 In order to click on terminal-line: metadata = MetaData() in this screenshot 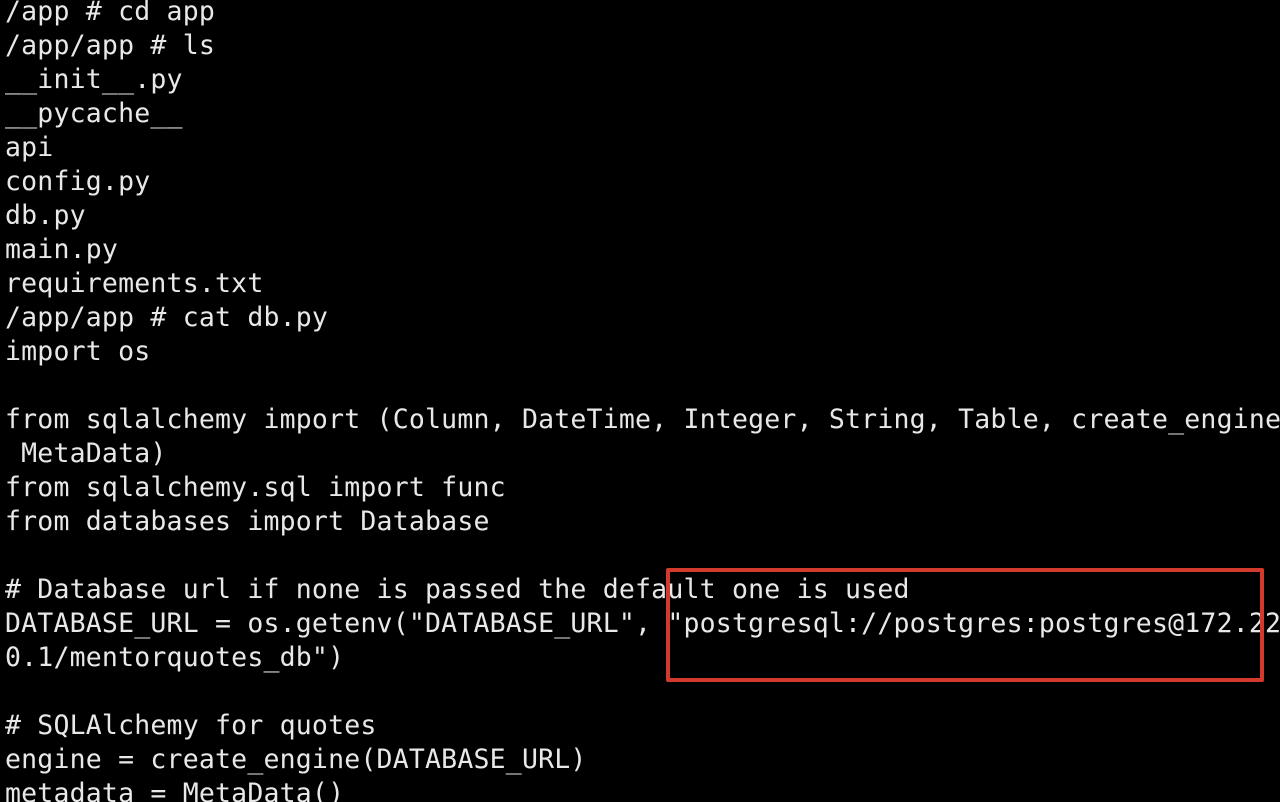, I will do `click(175, 790)`.